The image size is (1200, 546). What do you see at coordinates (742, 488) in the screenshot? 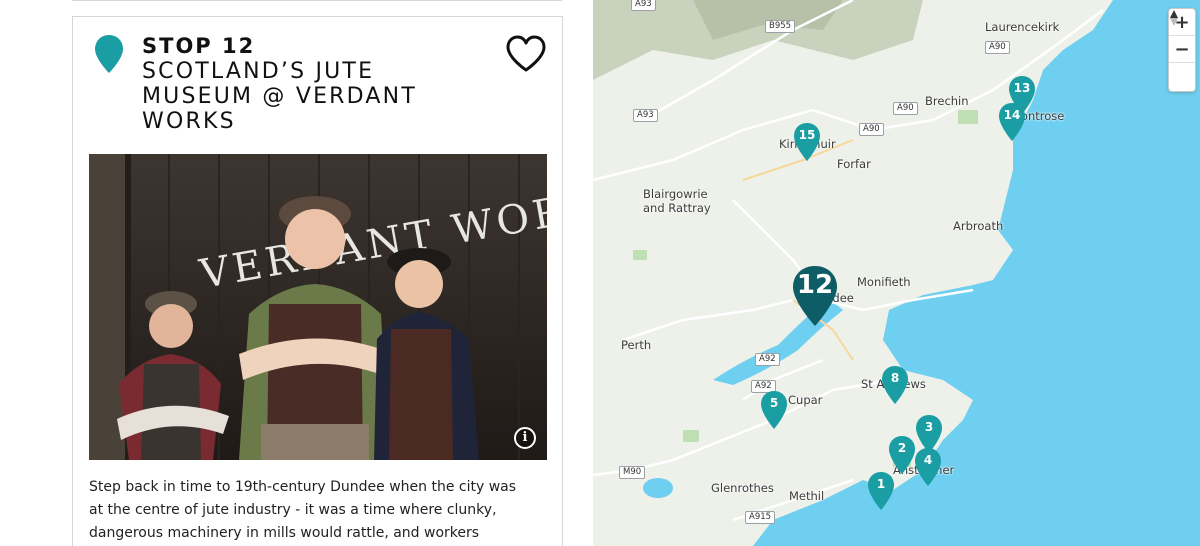
I see `place-label: Glenrothes` at bounding box center [742, 488].